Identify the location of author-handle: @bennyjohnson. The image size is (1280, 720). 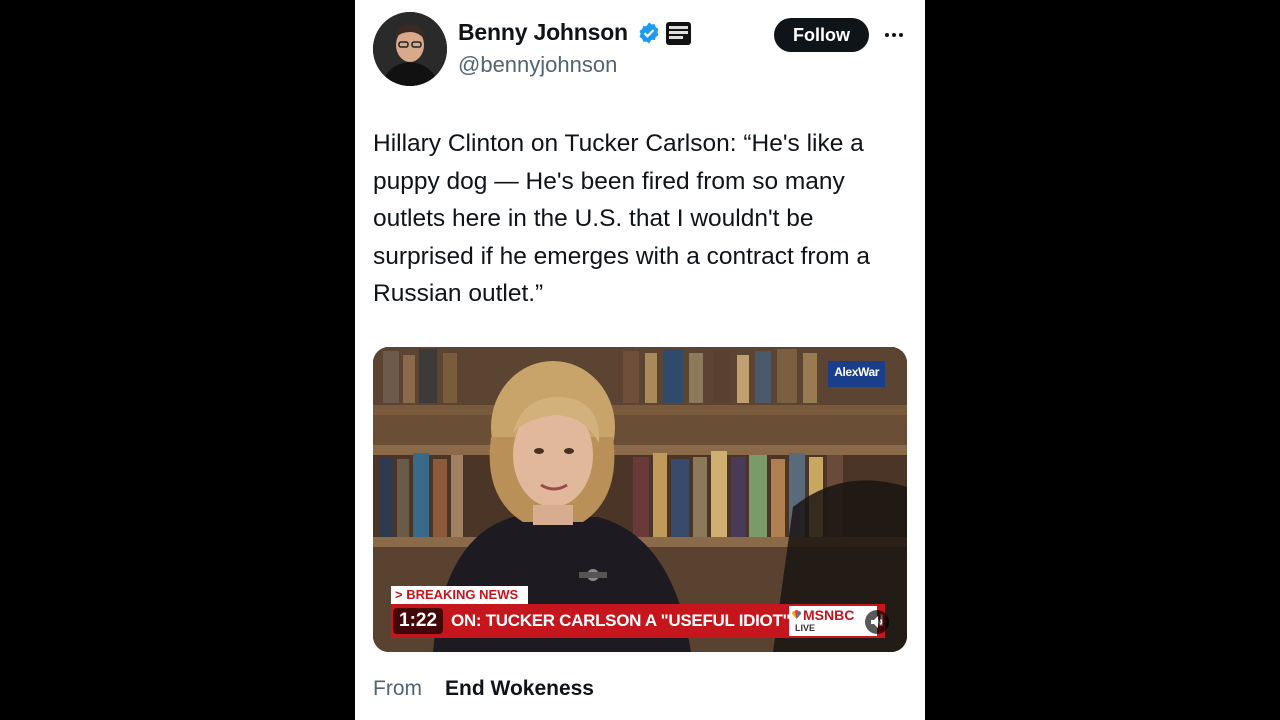
(537, 65).